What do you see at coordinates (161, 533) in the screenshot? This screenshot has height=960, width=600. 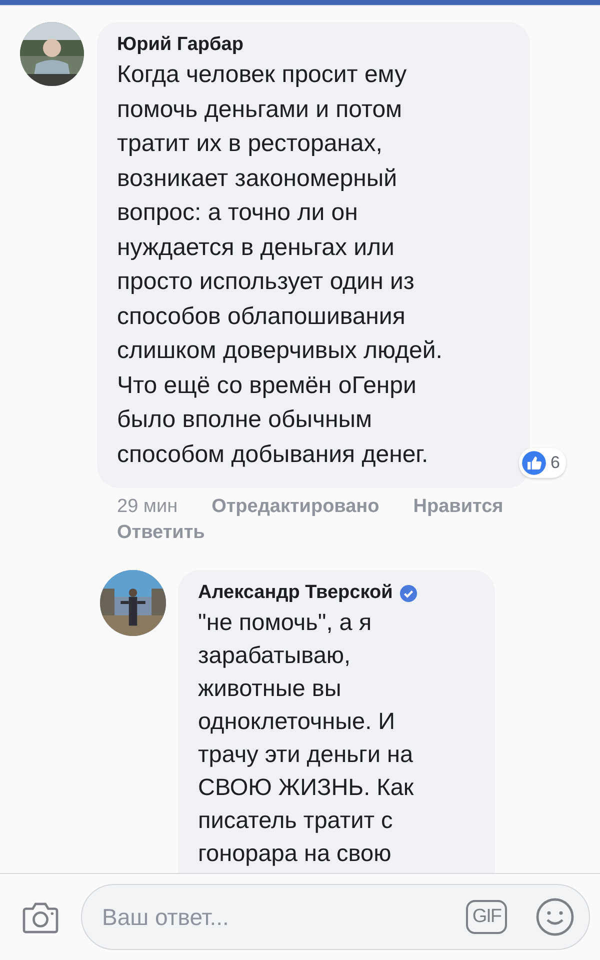 I see `action-link: Ответить` at bounding box center [161, 533].